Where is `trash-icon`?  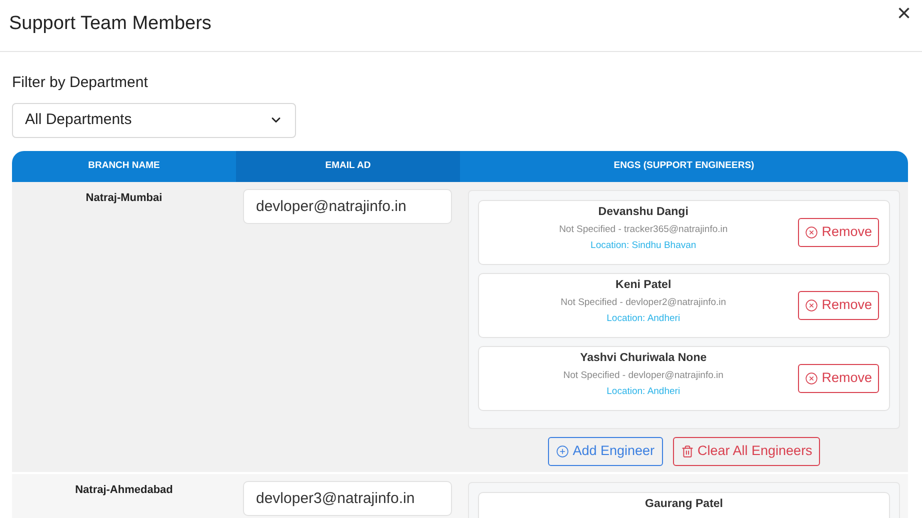
trash-icon is located at coordinates (687, 451).